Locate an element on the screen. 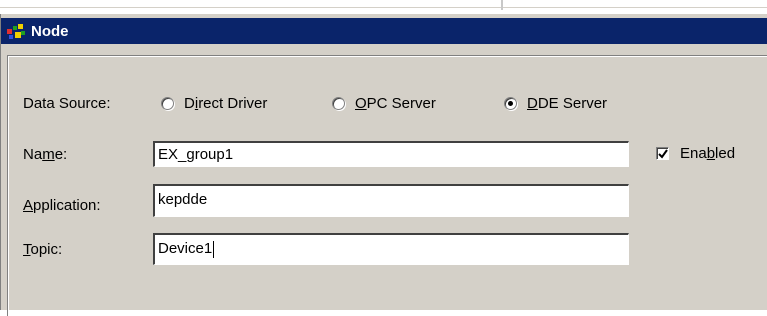 The image size is (767, 316). window-title: Node is located at coordinates (50, 31).